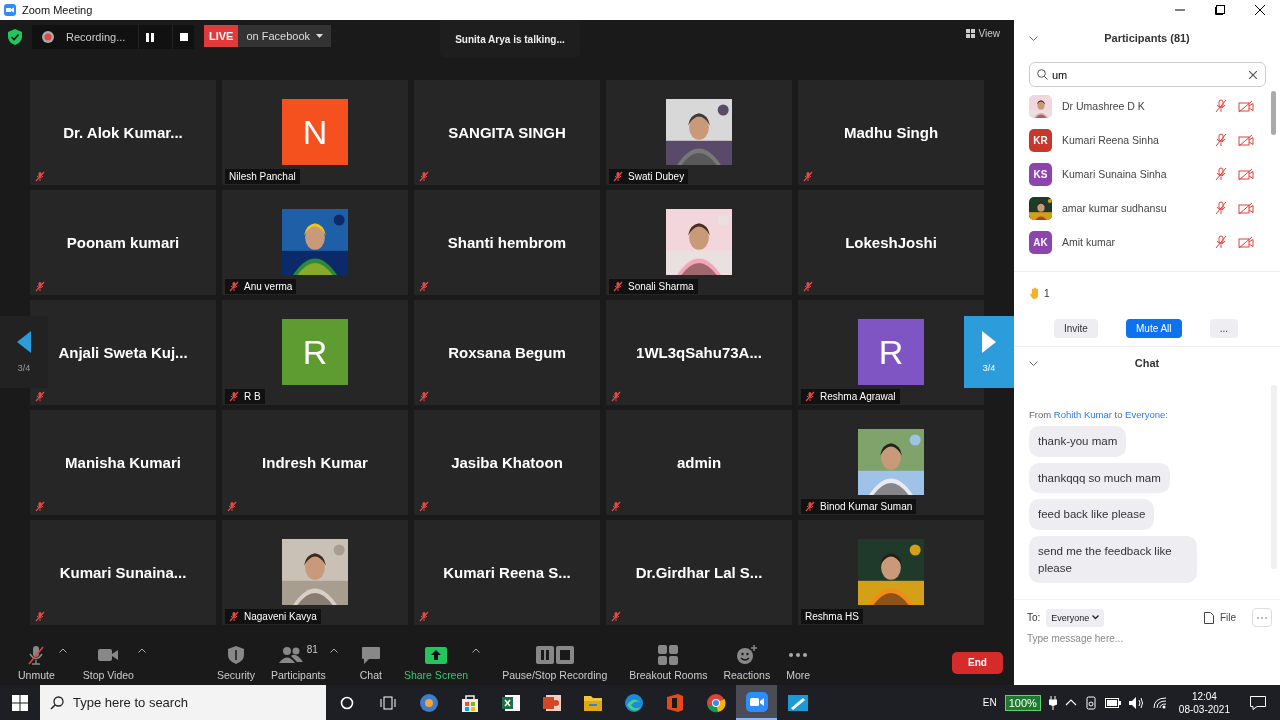 The height and width of the screenshot is (720, 1280). I want to click on clear-icon, so click(1253, 75).